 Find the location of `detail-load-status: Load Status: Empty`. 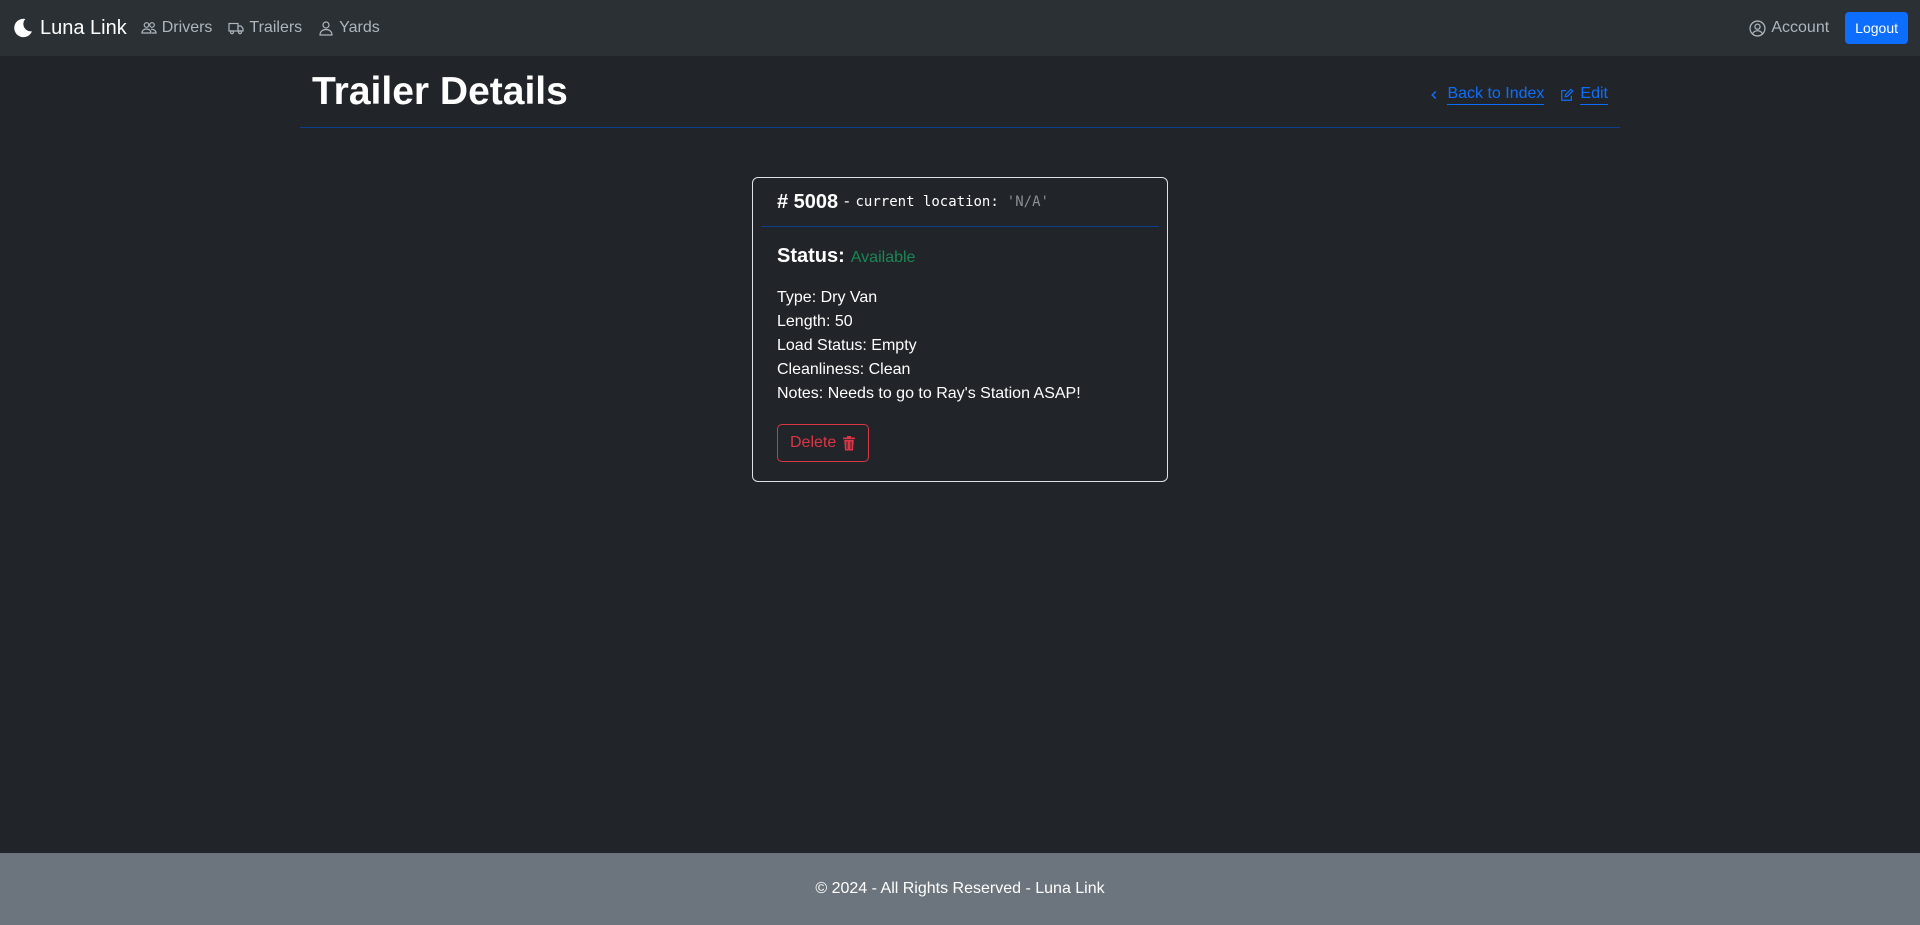

detail-load-status: Load Status: Empty is located at coordinates (847, 345).